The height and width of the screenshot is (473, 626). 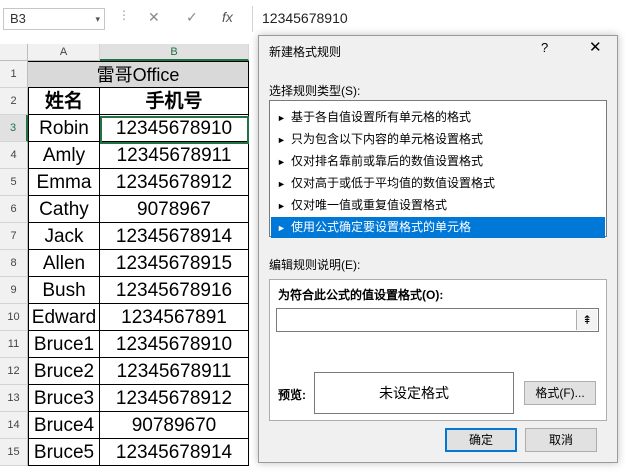 What do you see at coordinates (252, 19) in the screenshot?
I see `formula-separator` at bounding box center [252, 19].